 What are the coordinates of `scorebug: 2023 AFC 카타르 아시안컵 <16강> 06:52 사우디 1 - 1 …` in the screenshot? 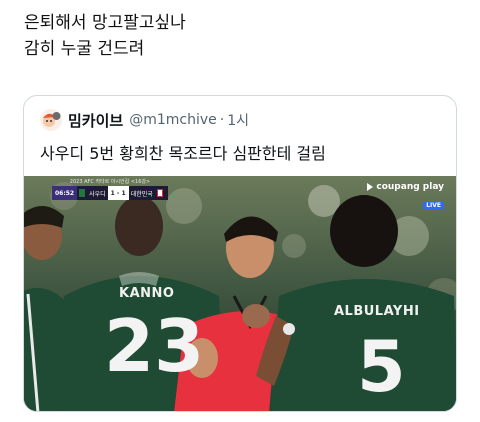 It's located at (110, 192).